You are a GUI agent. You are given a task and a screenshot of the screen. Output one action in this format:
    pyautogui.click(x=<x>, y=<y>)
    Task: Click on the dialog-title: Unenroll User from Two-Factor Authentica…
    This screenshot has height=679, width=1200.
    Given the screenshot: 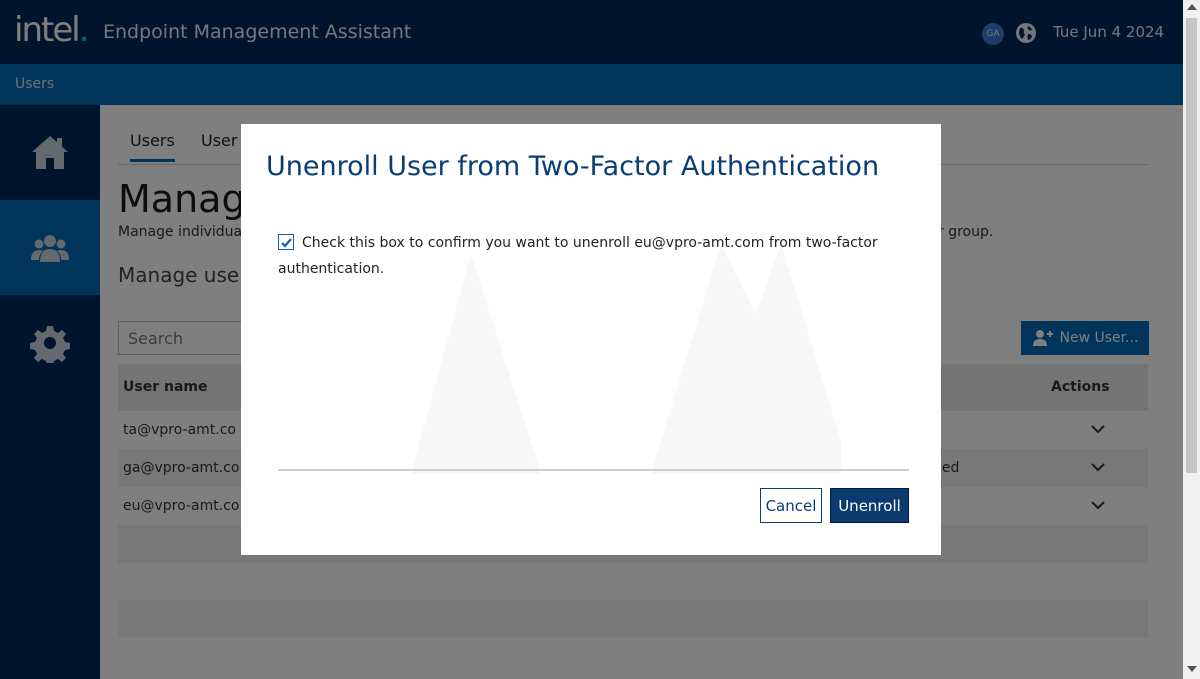 What is the action you would take?
    pyautogui.click(x=573, y=166)
    